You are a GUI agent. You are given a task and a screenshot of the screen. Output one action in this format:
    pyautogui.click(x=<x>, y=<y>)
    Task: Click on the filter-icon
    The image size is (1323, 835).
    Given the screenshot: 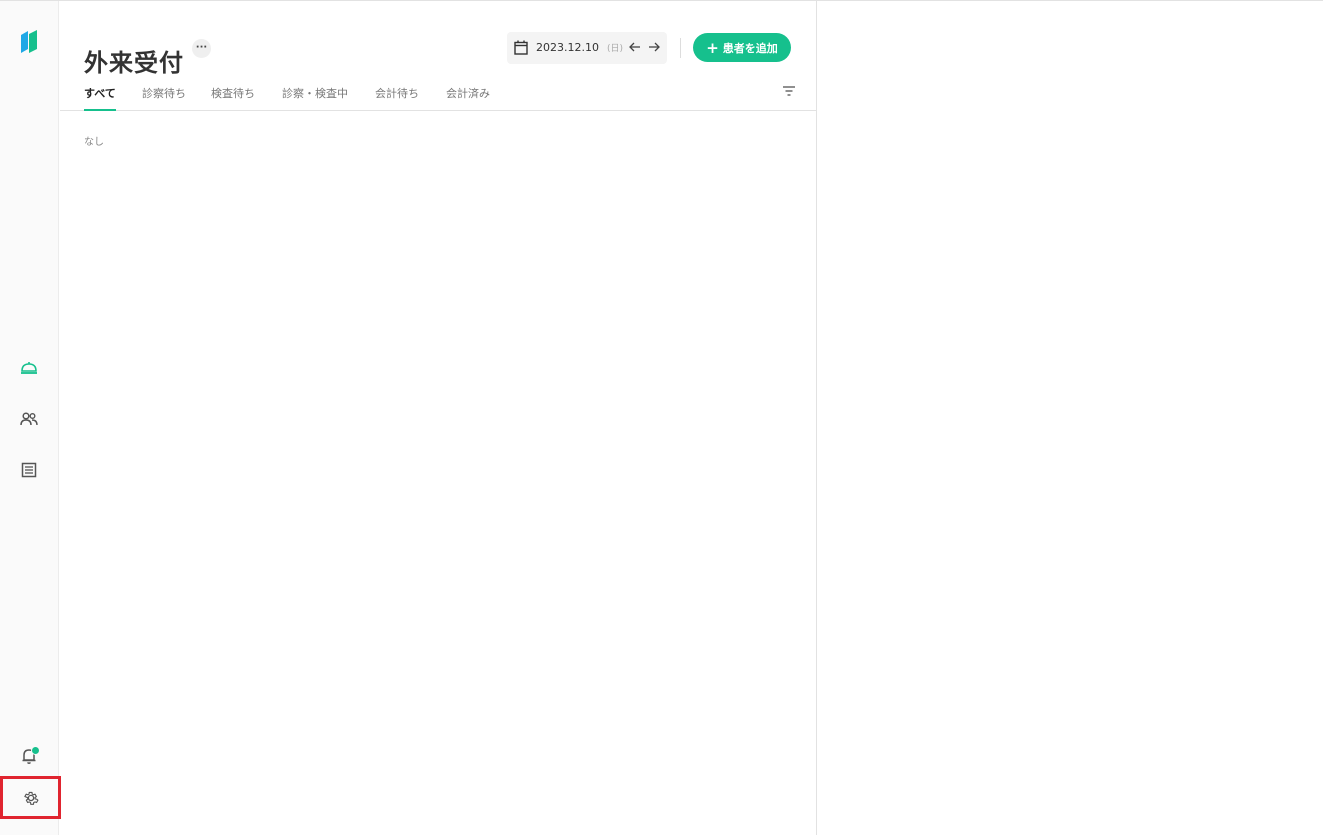 What is the action you would take?
    pyautogui.click(x=789, y=91)
    